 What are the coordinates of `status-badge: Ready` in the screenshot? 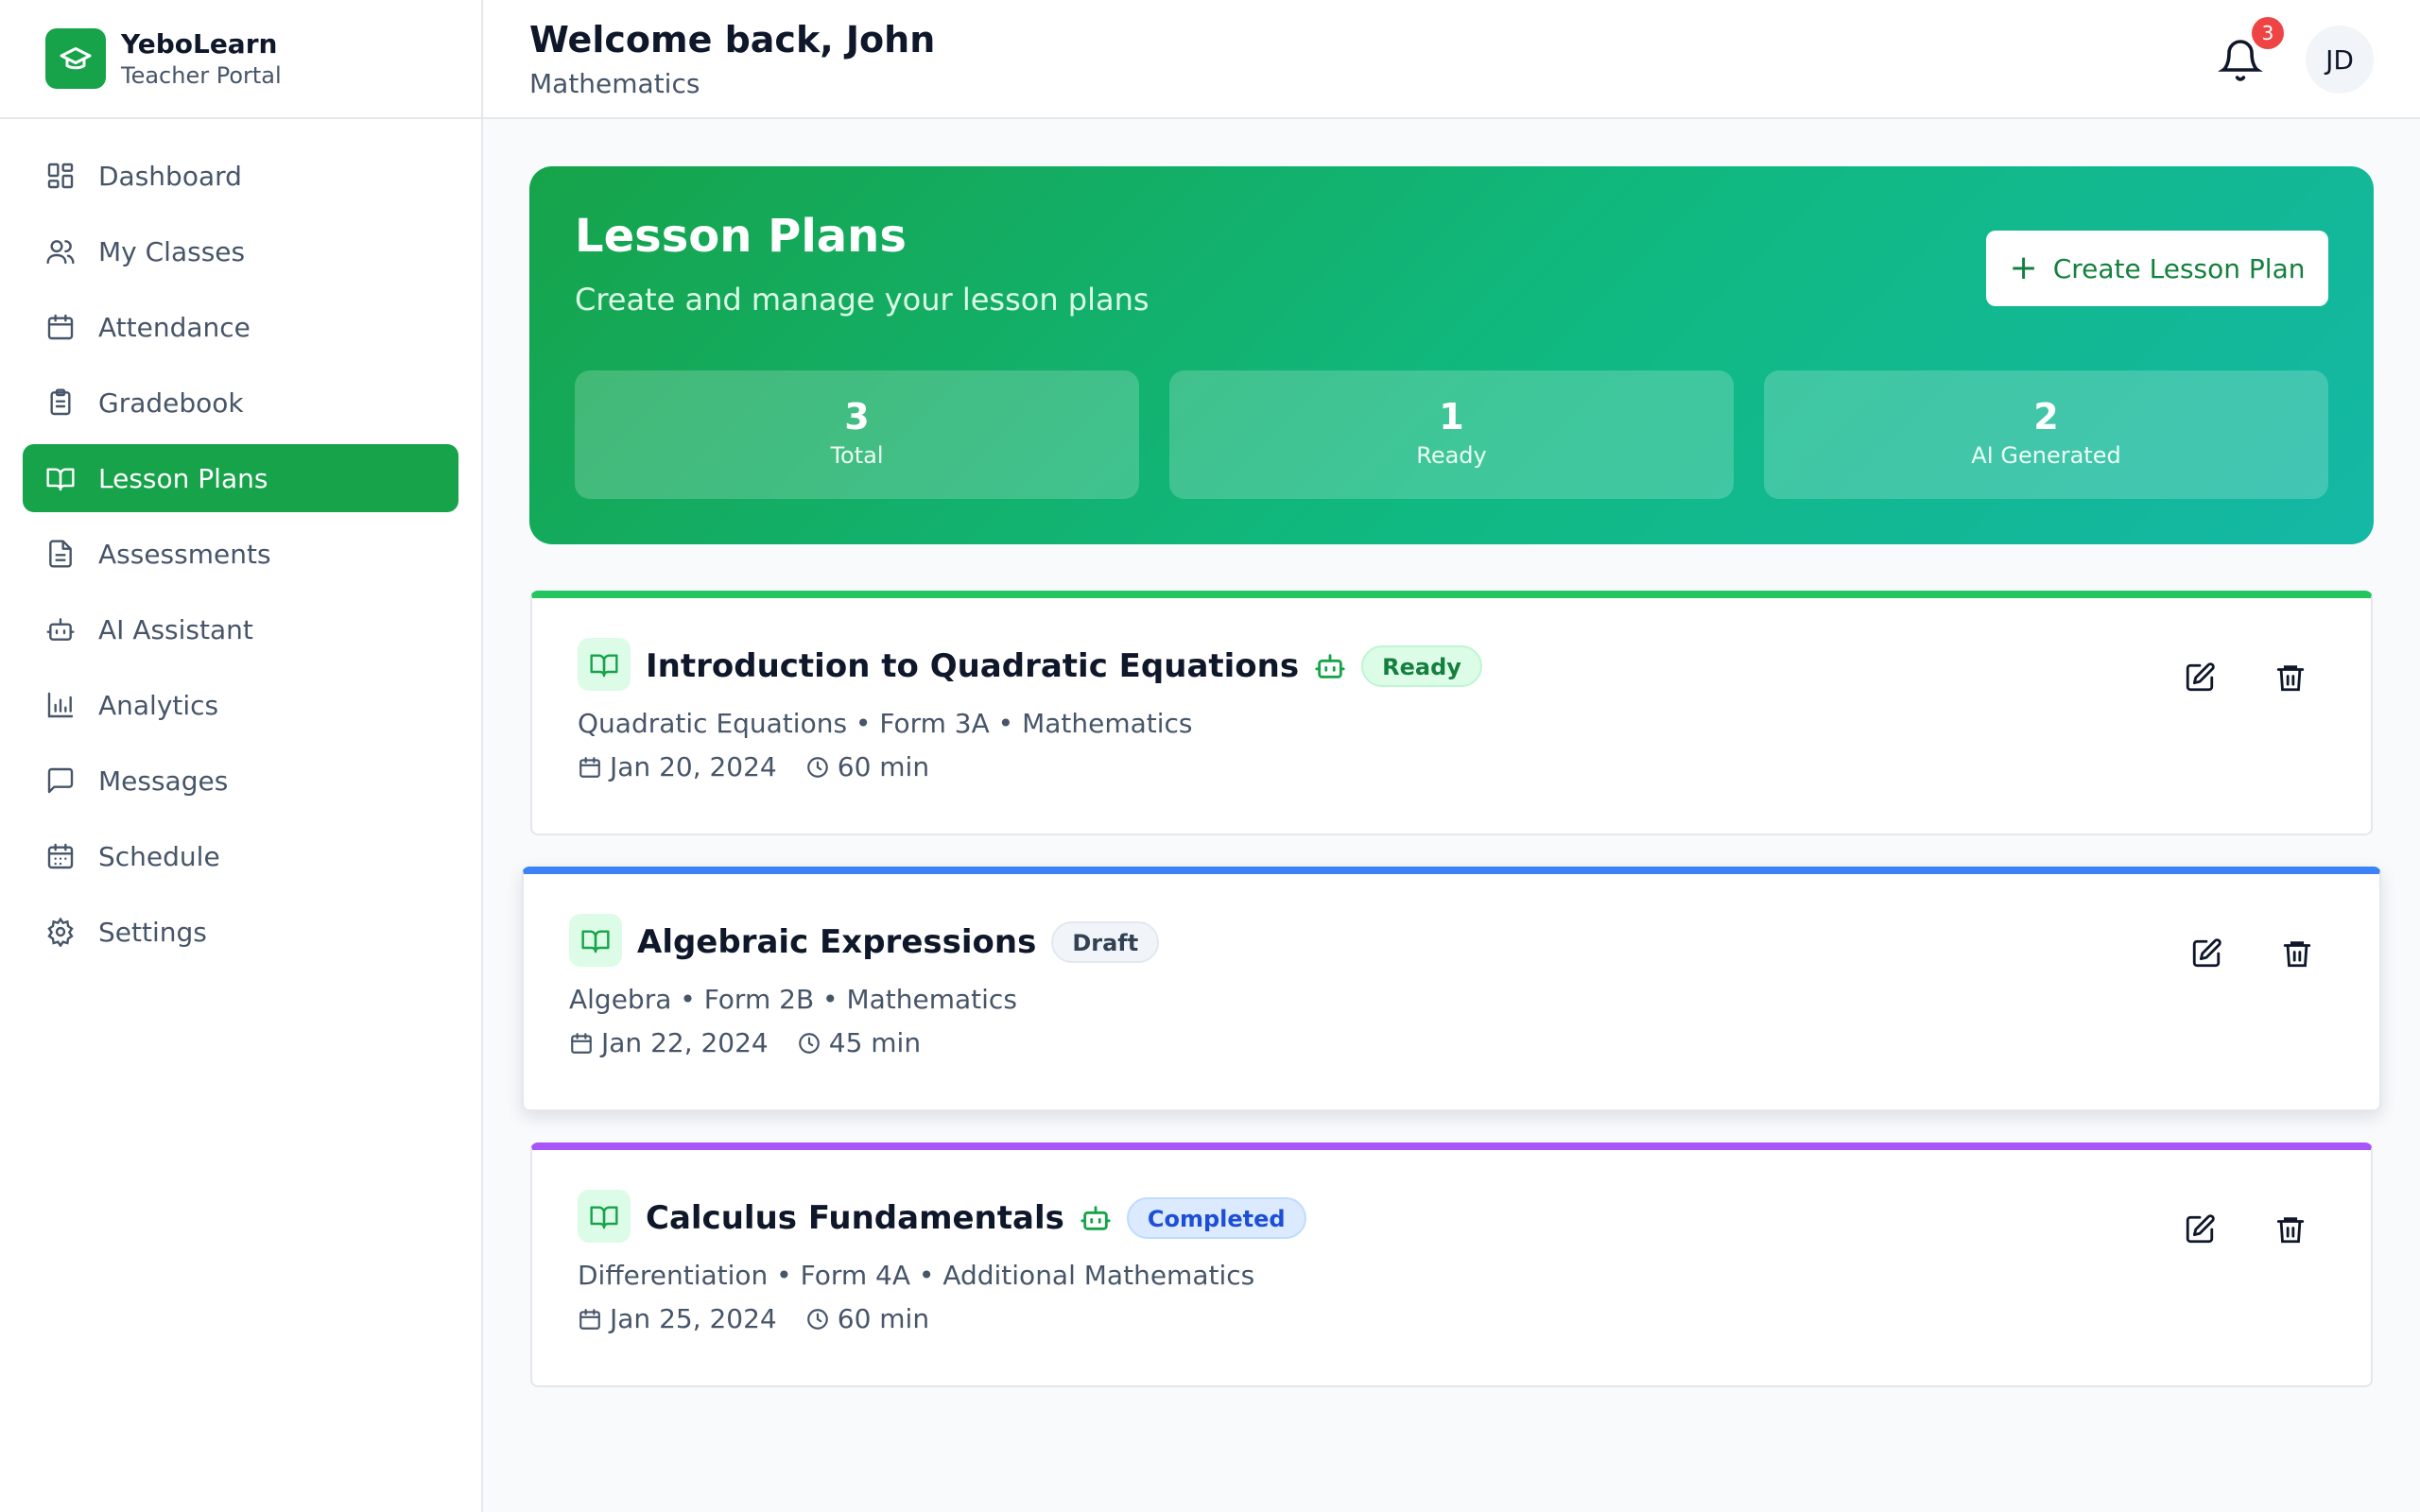 It's located at (1421, 666).